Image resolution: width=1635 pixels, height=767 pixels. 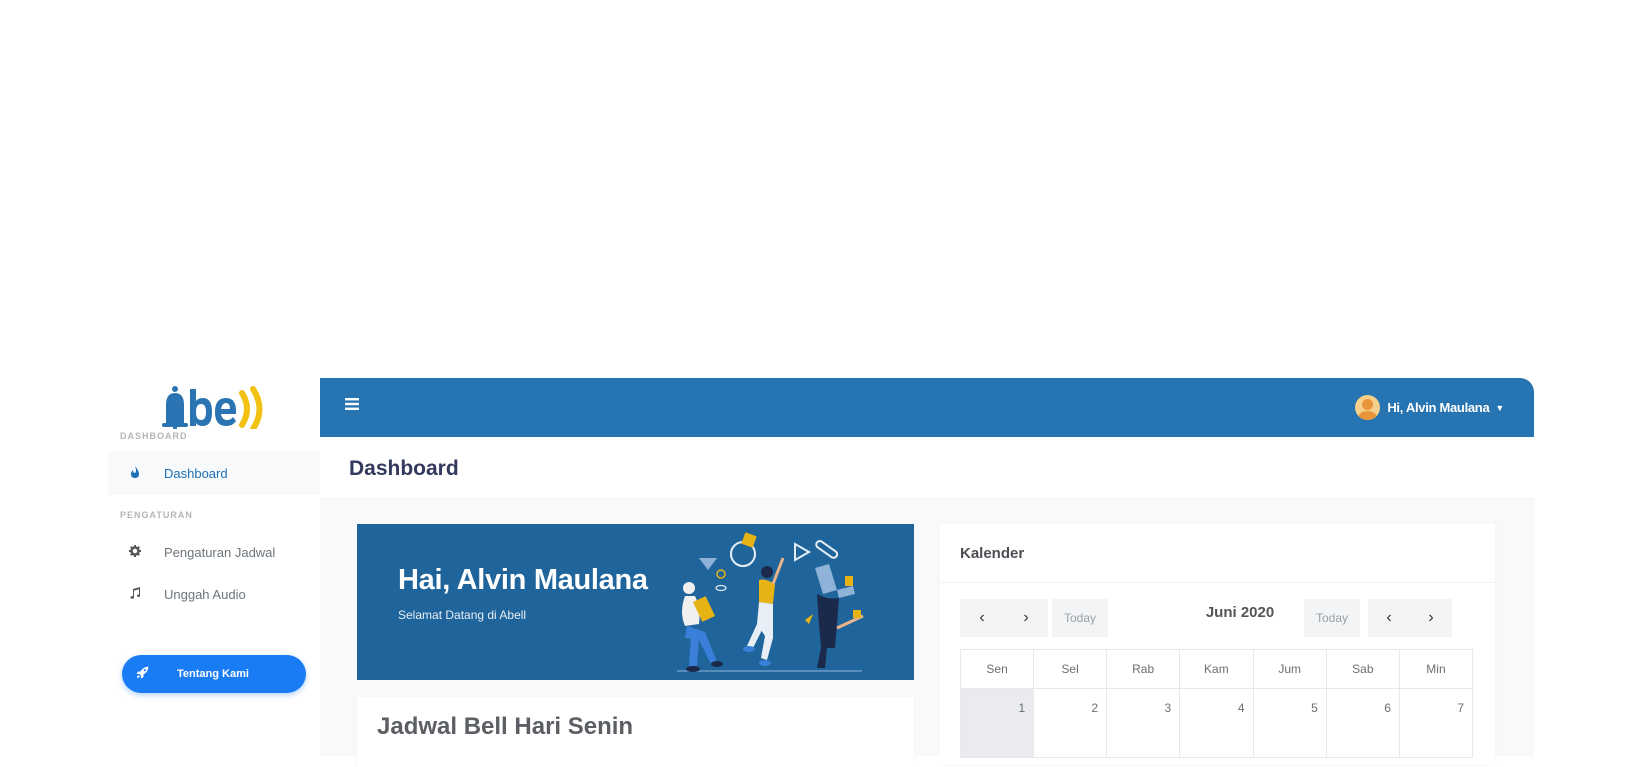 I want to click on weekday-header: Min, so click(x=1436, y=669).